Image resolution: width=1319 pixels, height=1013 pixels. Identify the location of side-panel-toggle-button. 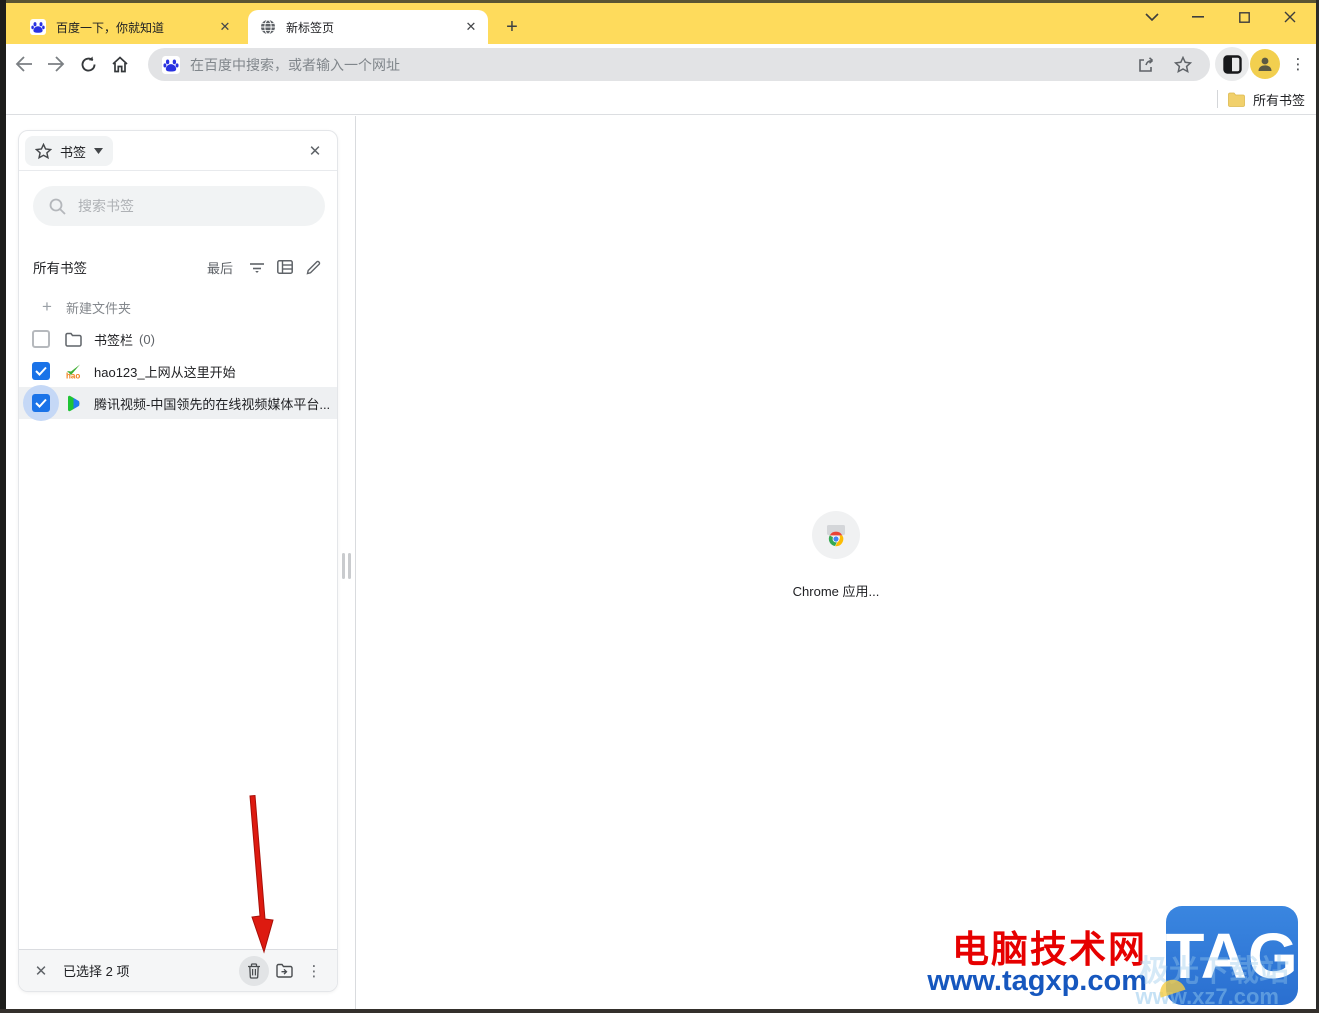
(1232, 64).